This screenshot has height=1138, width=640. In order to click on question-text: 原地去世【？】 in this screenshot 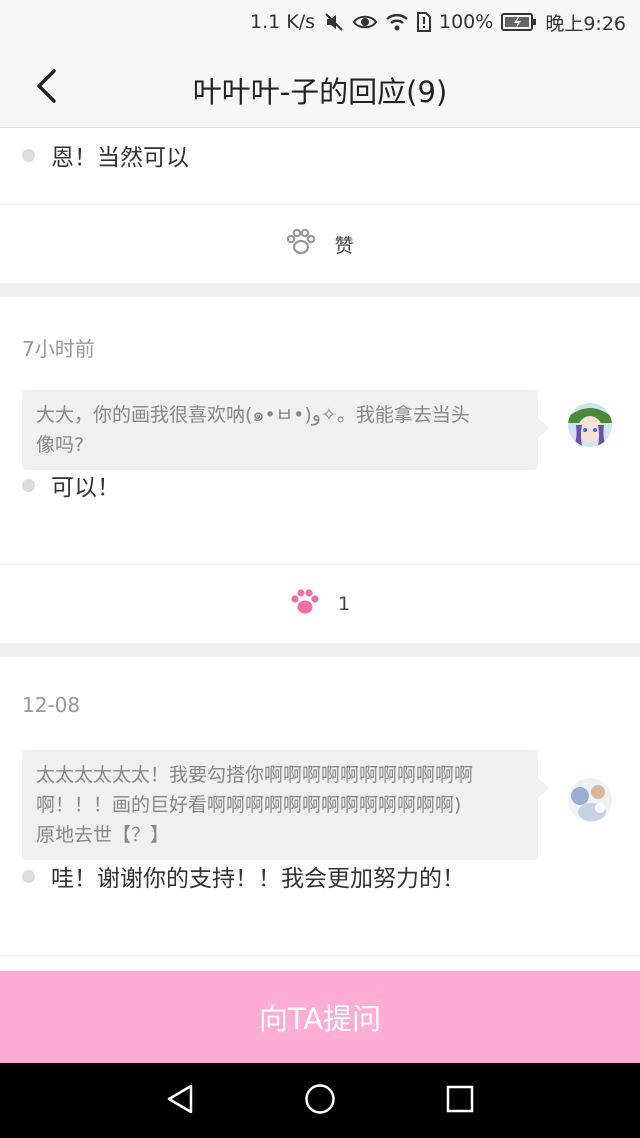, I will do `click(103, 835)`.